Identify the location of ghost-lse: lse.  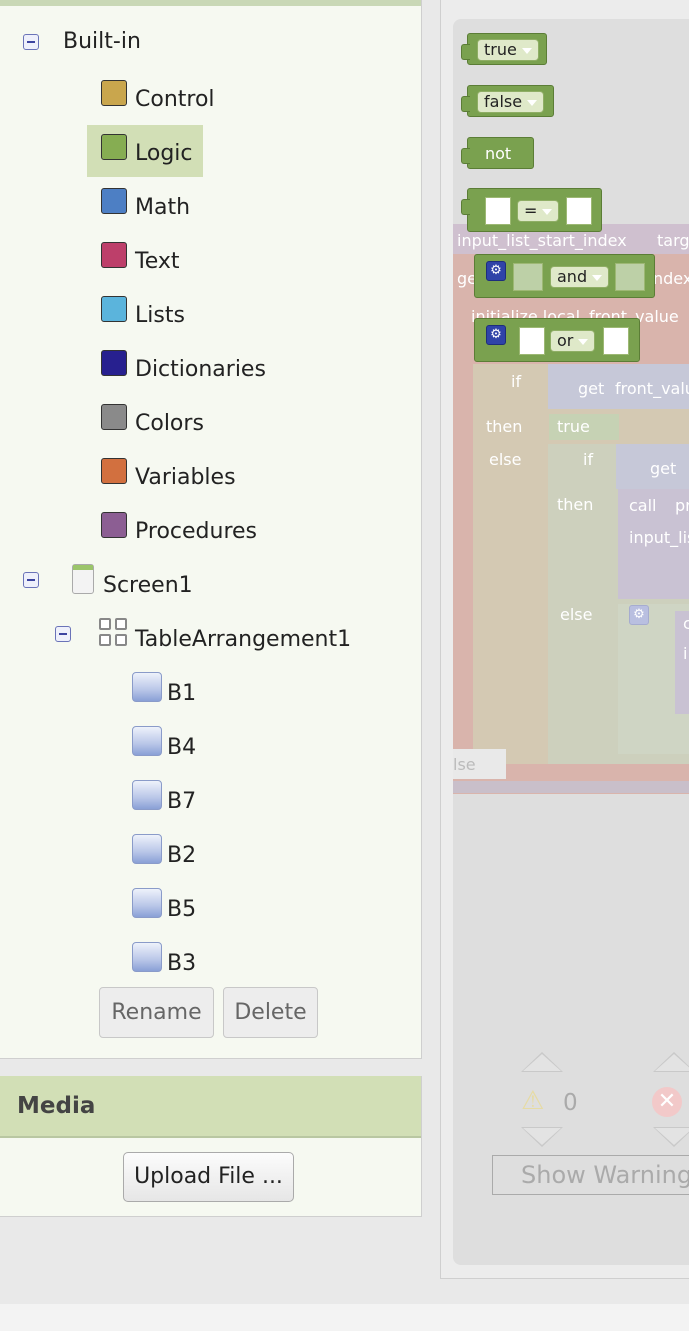
(464, 764).